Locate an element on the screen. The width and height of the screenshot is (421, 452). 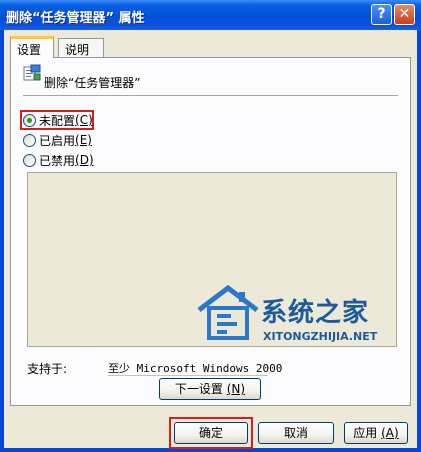
cancel-button: 取消 is located at coordinates (296, 433).